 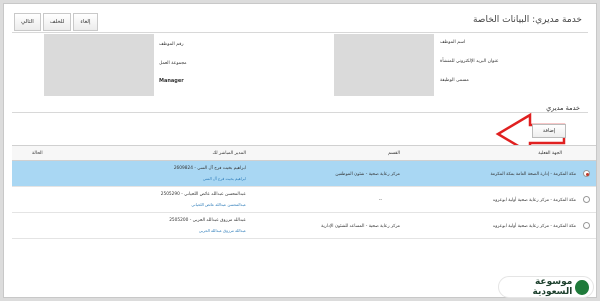 I want to click on work-group-label: مجموعة العمل, so click(x=173, y=63).